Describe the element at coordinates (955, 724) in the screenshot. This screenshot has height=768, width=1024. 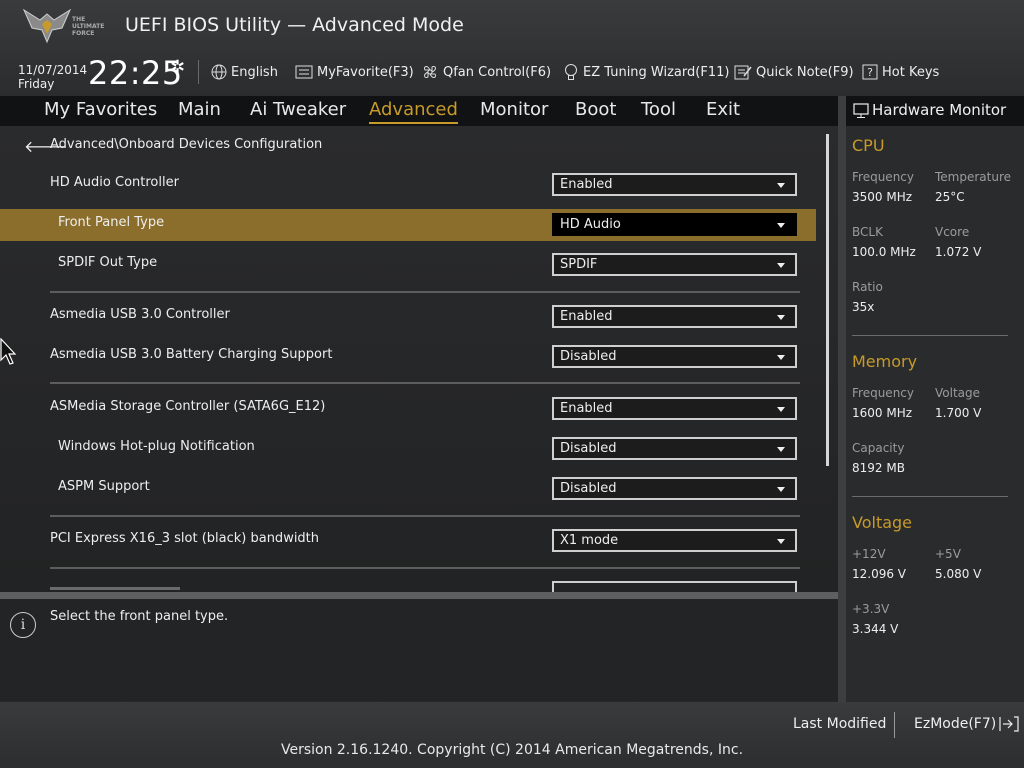
I see `ezmode-label: EzMode(F7)` at that location.